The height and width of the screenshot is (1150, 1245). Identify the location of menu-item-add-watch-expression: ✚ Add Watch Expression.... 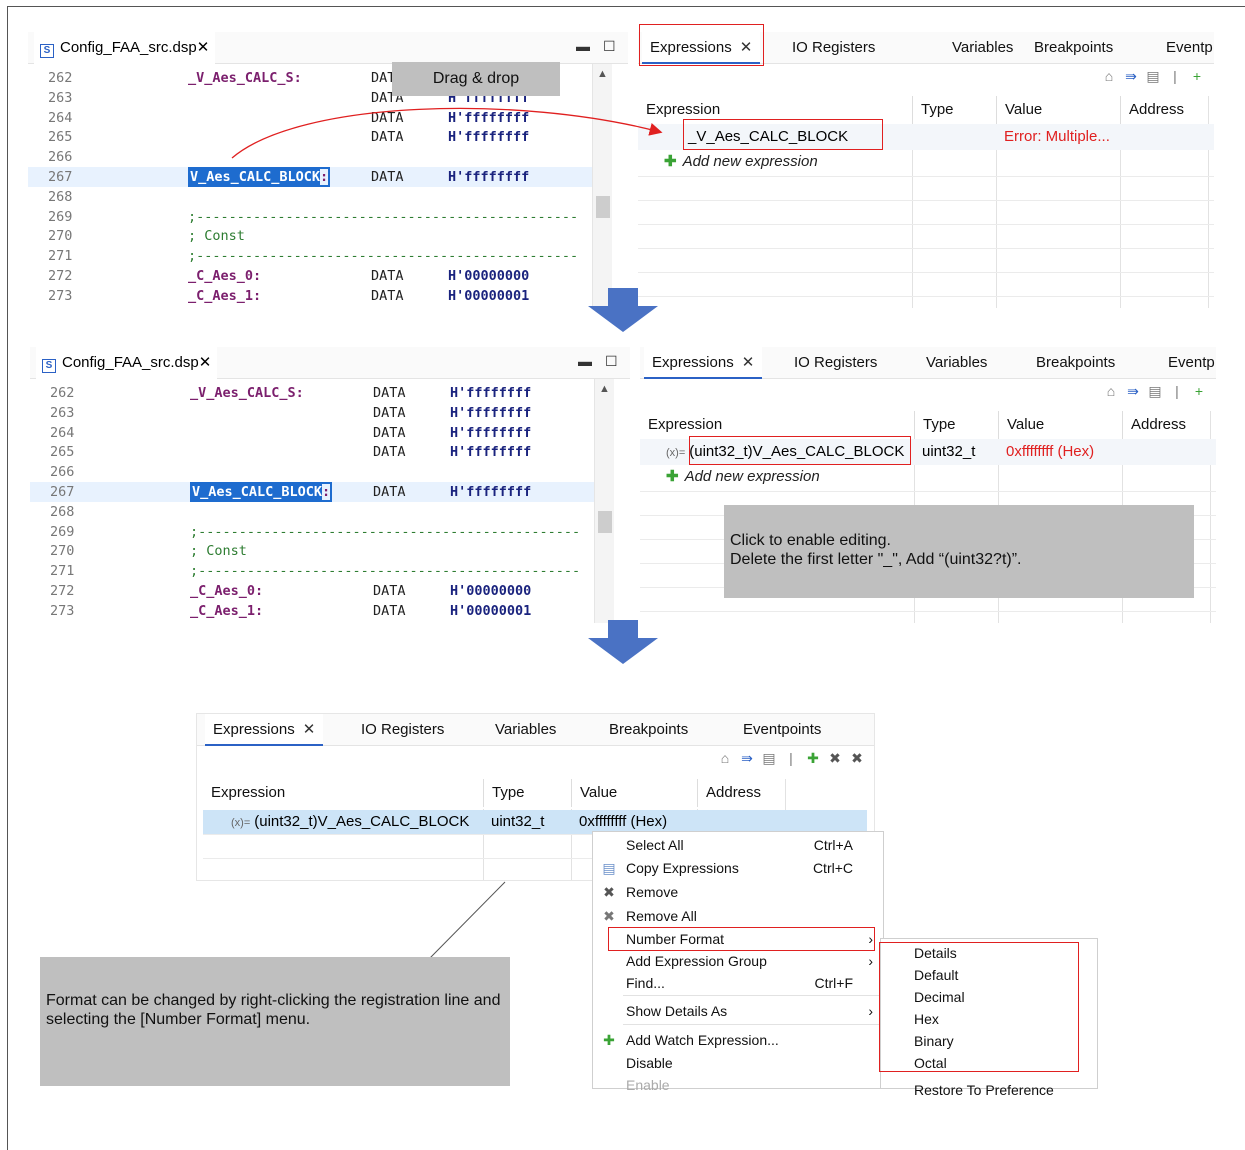
(738, 1040).